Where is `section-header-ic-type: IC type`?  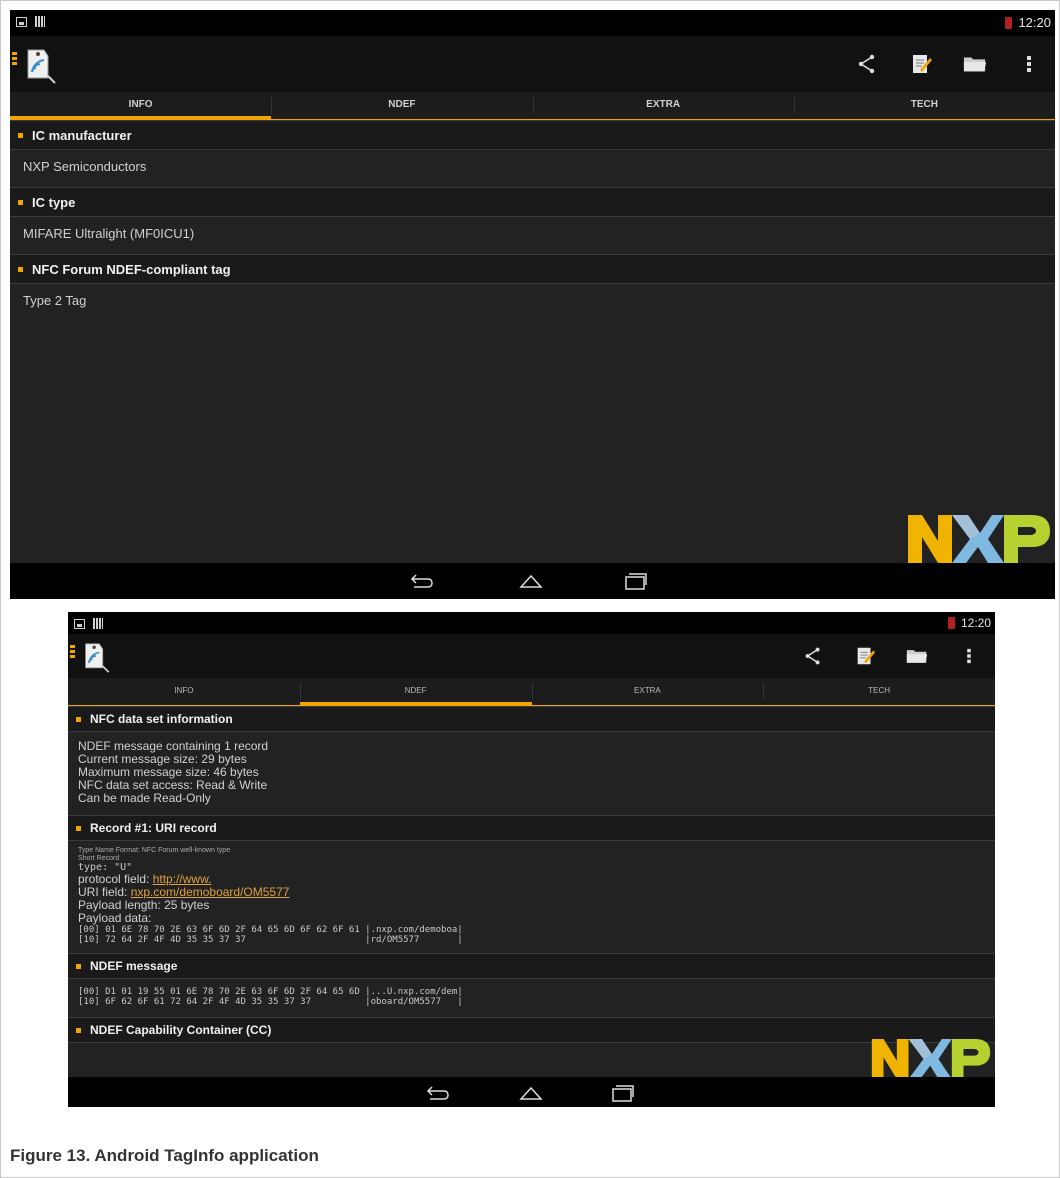 section-header-ic-type: IC type is located at coordinates (532, 202).